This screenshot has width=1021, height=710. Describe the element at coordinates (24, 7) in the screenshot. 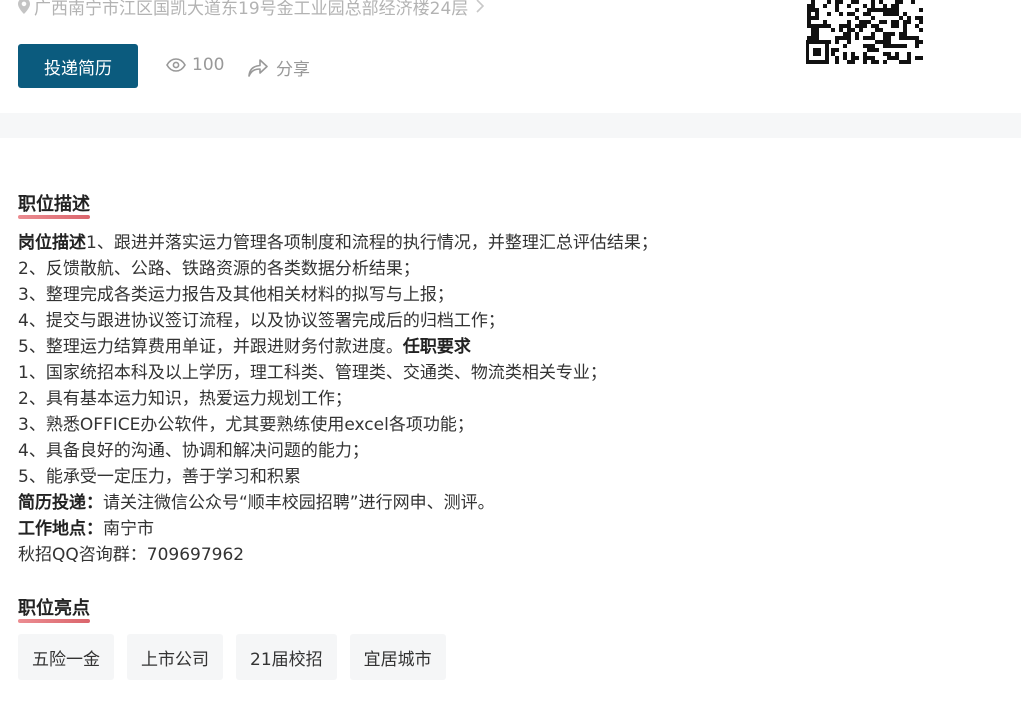

I see `location-pin-icon` at that location.